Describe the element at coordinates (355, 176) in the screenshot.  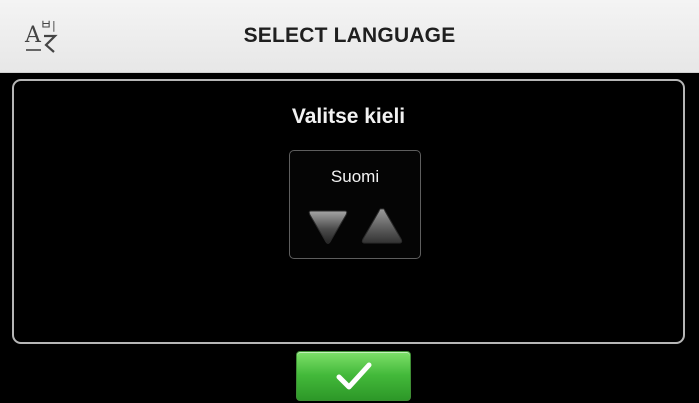
I see `selected-language: Suomi` at that location.